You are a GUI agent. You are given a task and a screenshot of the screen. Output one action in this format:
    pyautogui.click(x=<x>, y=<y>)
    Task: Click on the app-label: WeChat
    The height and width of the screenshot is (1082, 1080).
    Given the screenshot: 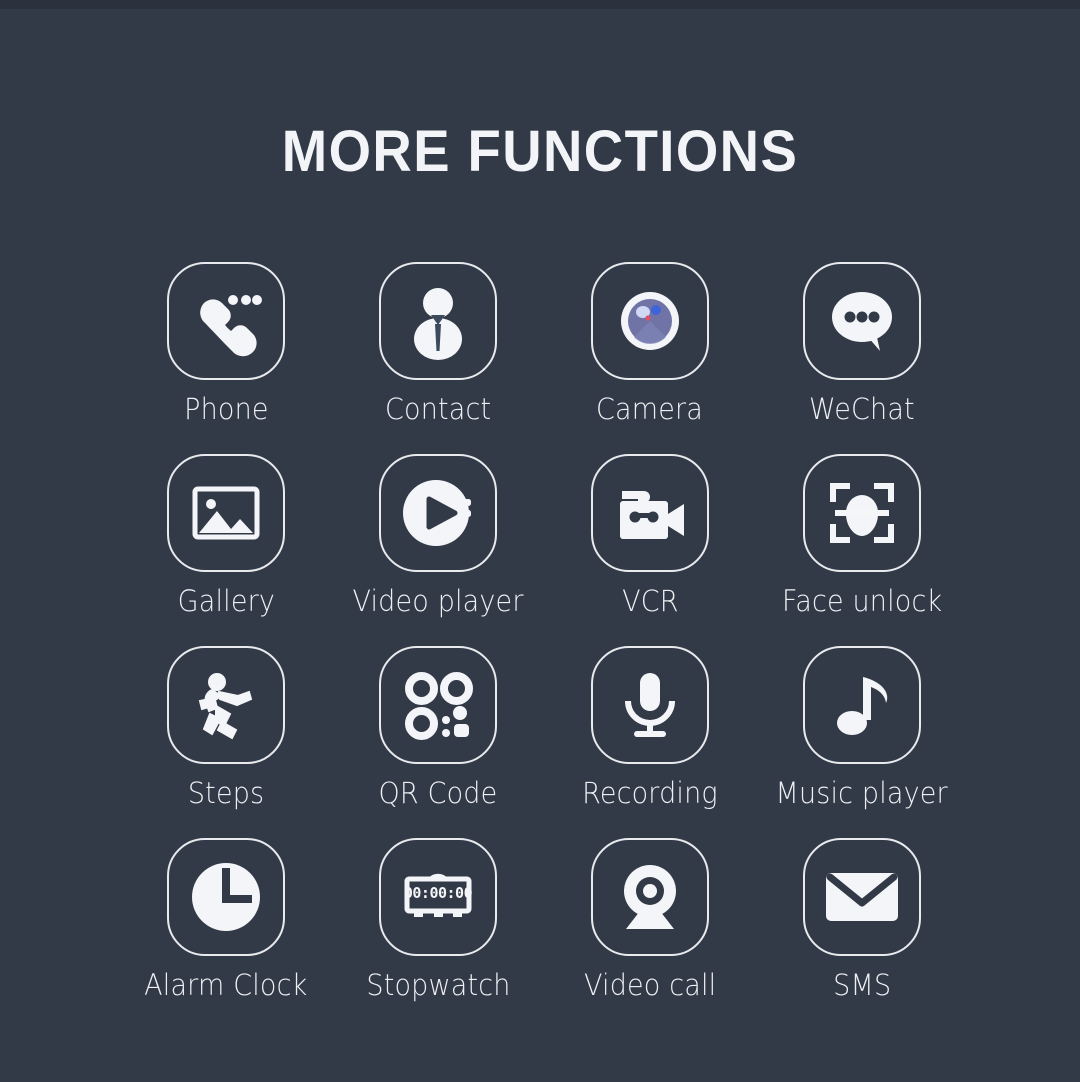 What is the action you would take?
    pyautogui.click(x=862, y=409)
    